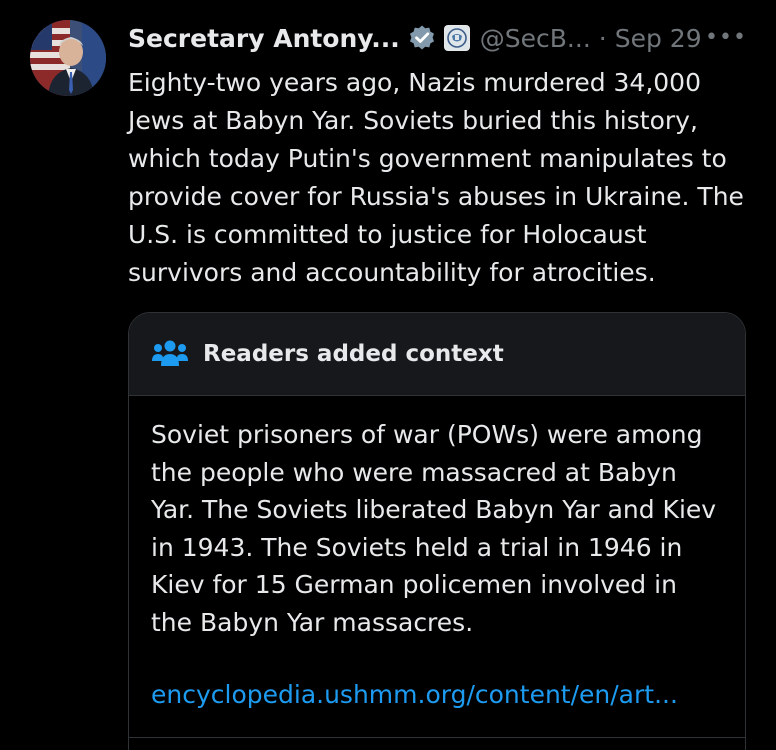  I want to click on tweet-header: Secretary Antony... @SecB... · Sep 29, so click(415, 38).